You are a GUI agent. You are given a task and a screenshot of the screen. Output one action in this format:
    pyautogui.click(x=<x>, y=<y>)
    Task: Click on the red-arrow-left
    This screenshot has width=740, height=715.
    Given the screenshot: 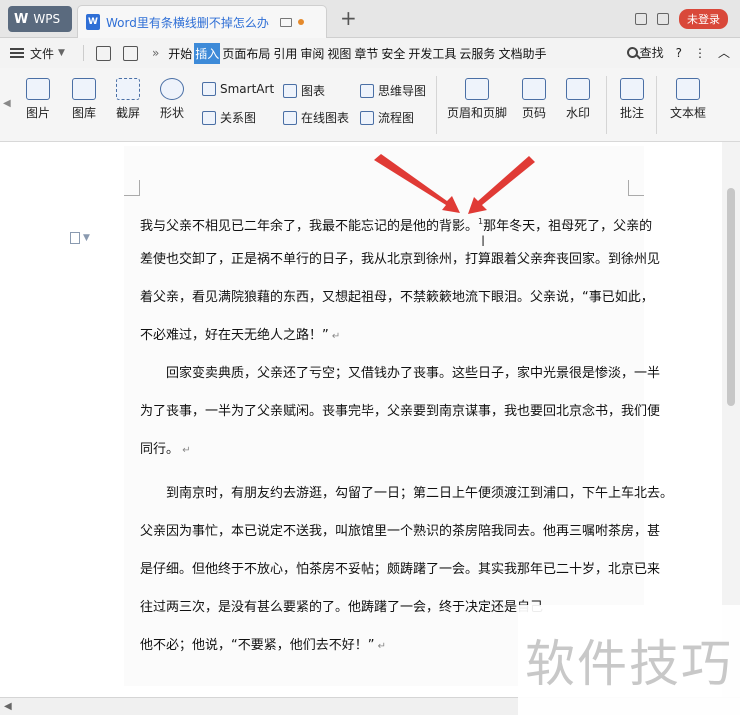 What is the action you would take?
    pyautogui.click(x=417, y=183)
    